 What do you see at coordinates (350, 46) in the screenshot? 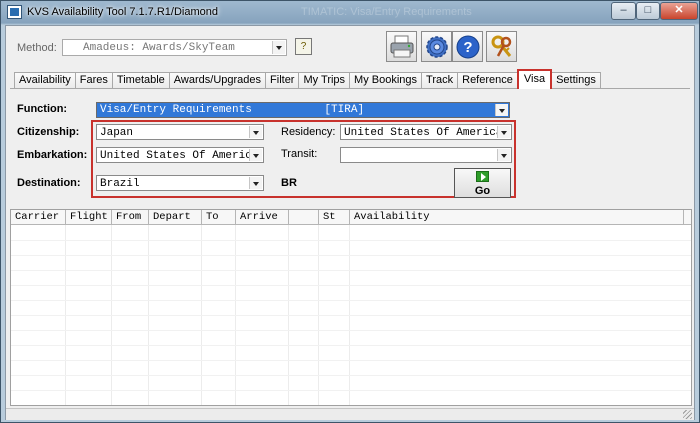
I see `method-row: Method: Amadeus: Awards/SkyTeam ? ?` at bounding box center [350, 46].